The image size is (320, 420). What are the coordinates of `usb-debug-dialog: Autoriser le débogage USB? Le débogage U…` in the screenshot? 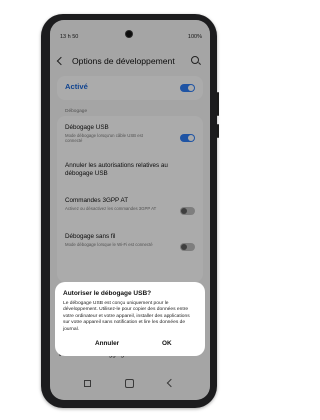 It's located at (130, 319).